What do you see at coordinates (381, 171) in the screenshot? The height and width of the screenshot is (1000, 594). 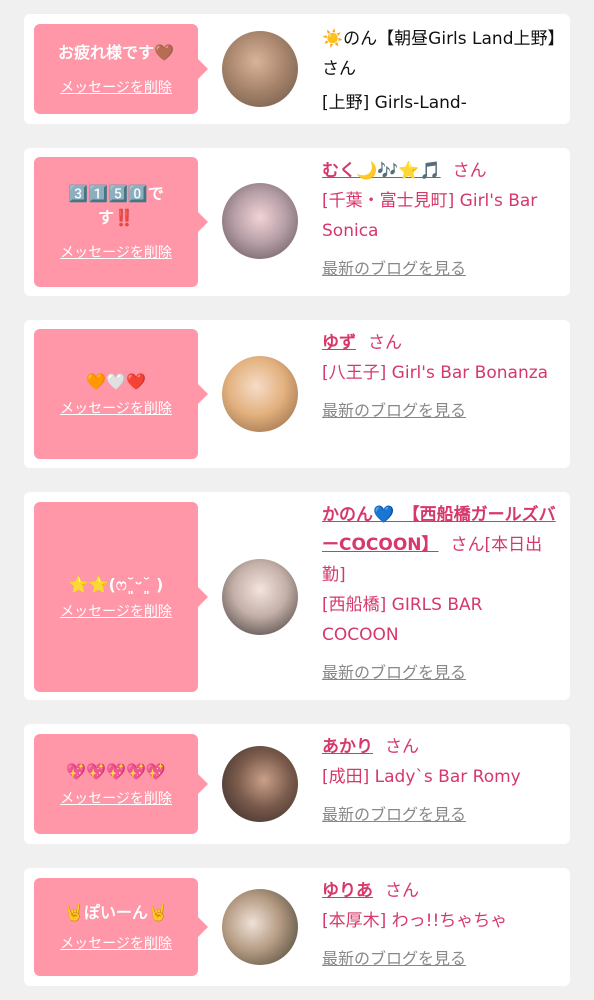 I see `profile-name: むく🌙🎶⭐️🎵` at bounding box center [381, 171].